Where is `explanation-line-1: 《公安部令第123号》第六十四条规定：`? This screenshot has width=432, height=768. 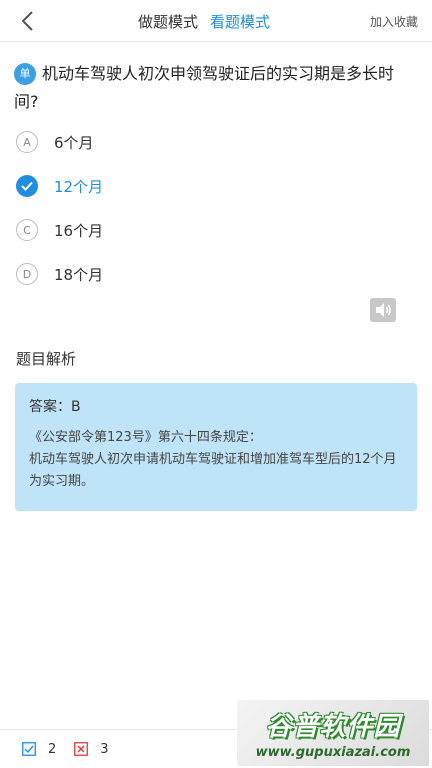
explanation-line-1: 《公安部令第123号》第六十四条规定： is located at coordinates (145, 437).